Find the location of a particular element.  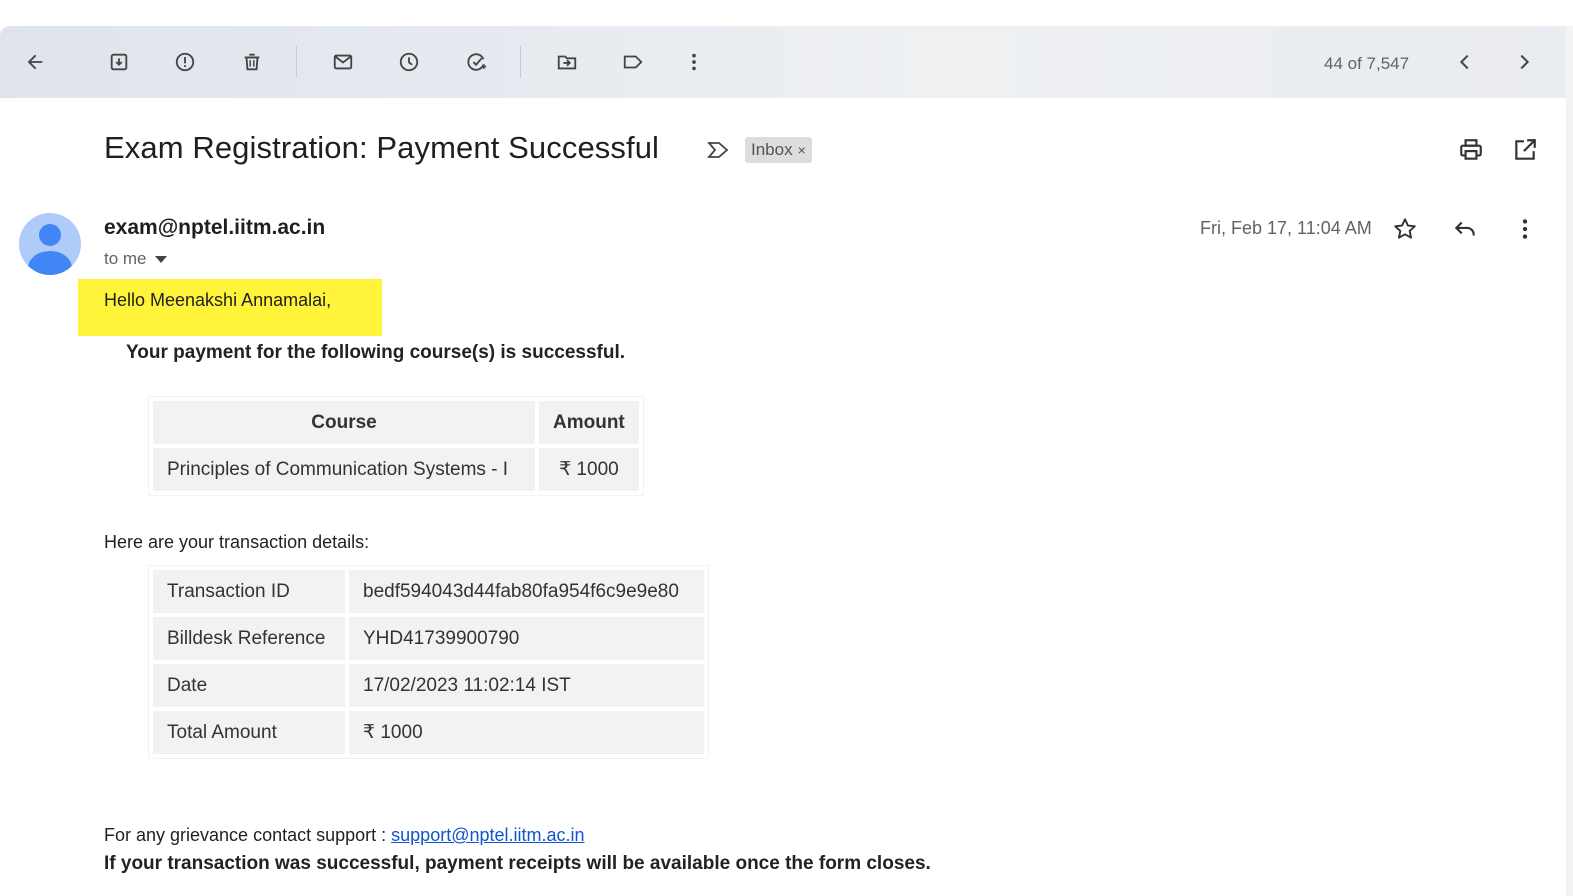

course-name: Principles of Communication Systems - I is located at coordinates (344, 469).